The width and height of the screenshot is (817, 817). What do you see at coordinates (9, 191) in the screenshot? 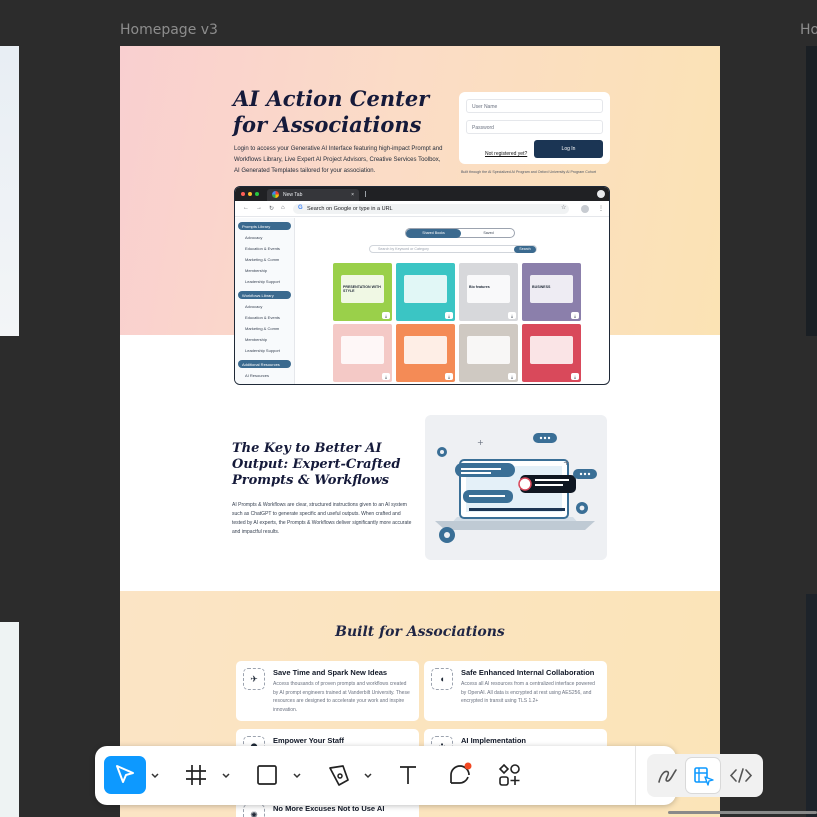
I see `left-frame-top` at bounding box center [9, 191].